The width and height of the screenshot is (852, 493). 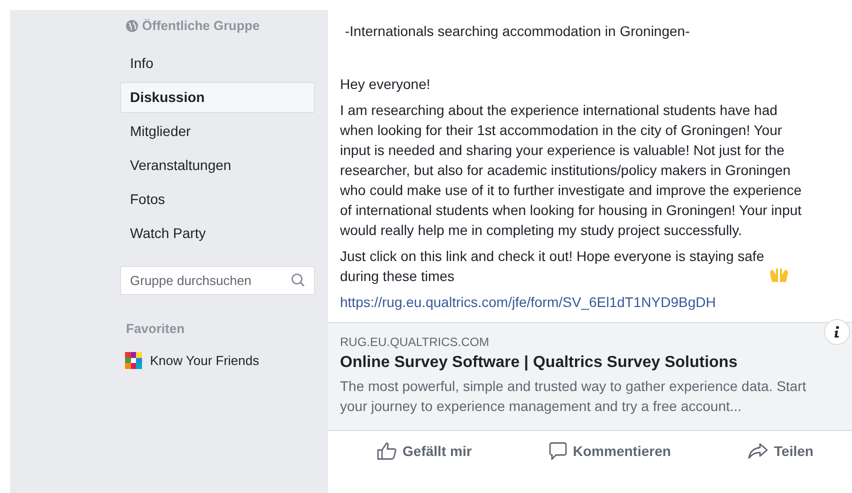 What do you see at coordinates (156, 329) in the screenshot?
I see `section-heading: Favoriten` at bounding box center [156, 329].